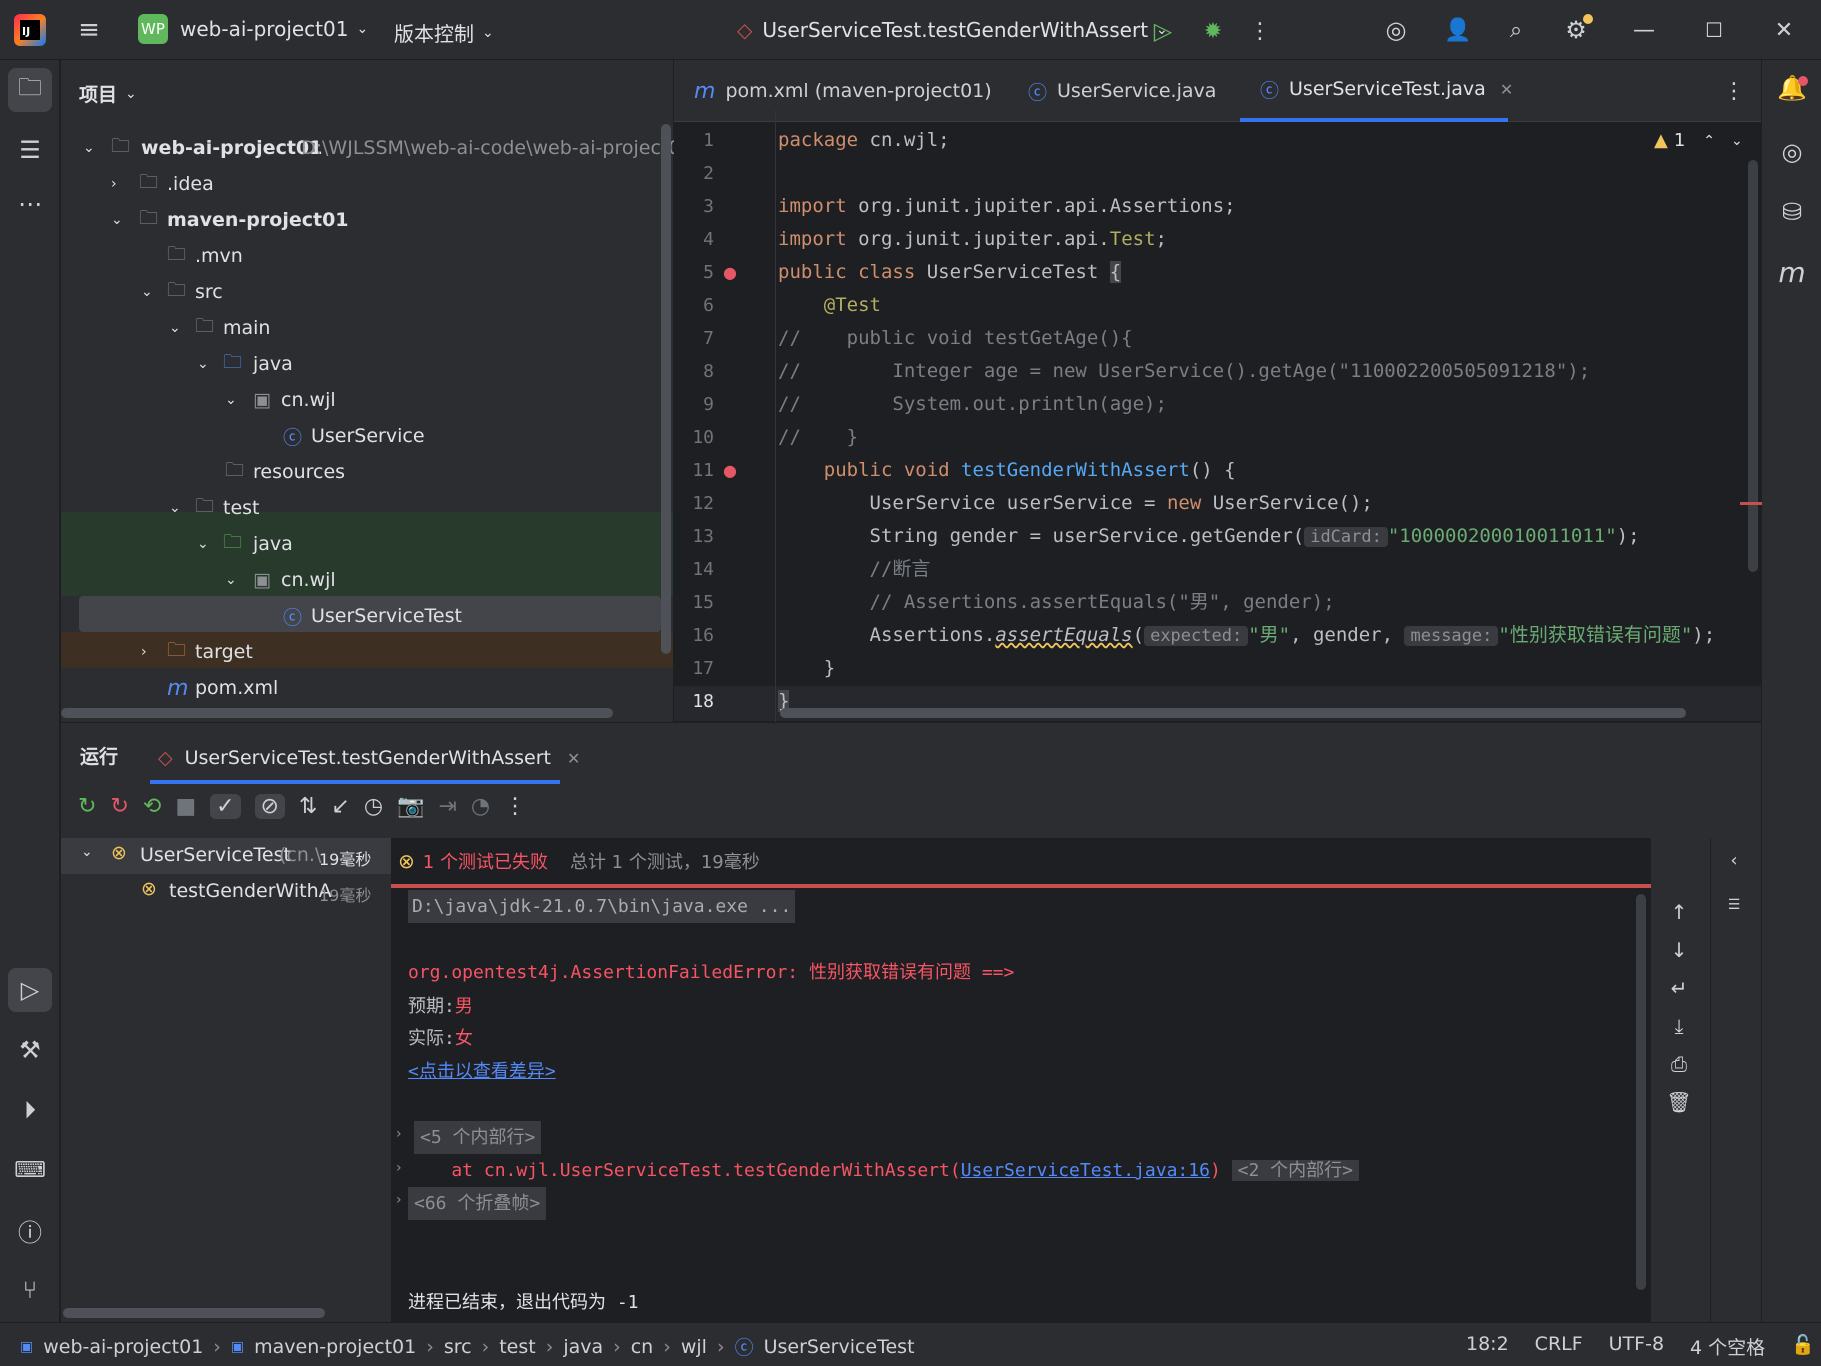 This screenshot has width=1821, height=1366. I want to click on rerun-icon: ↻, so click(87, 806).